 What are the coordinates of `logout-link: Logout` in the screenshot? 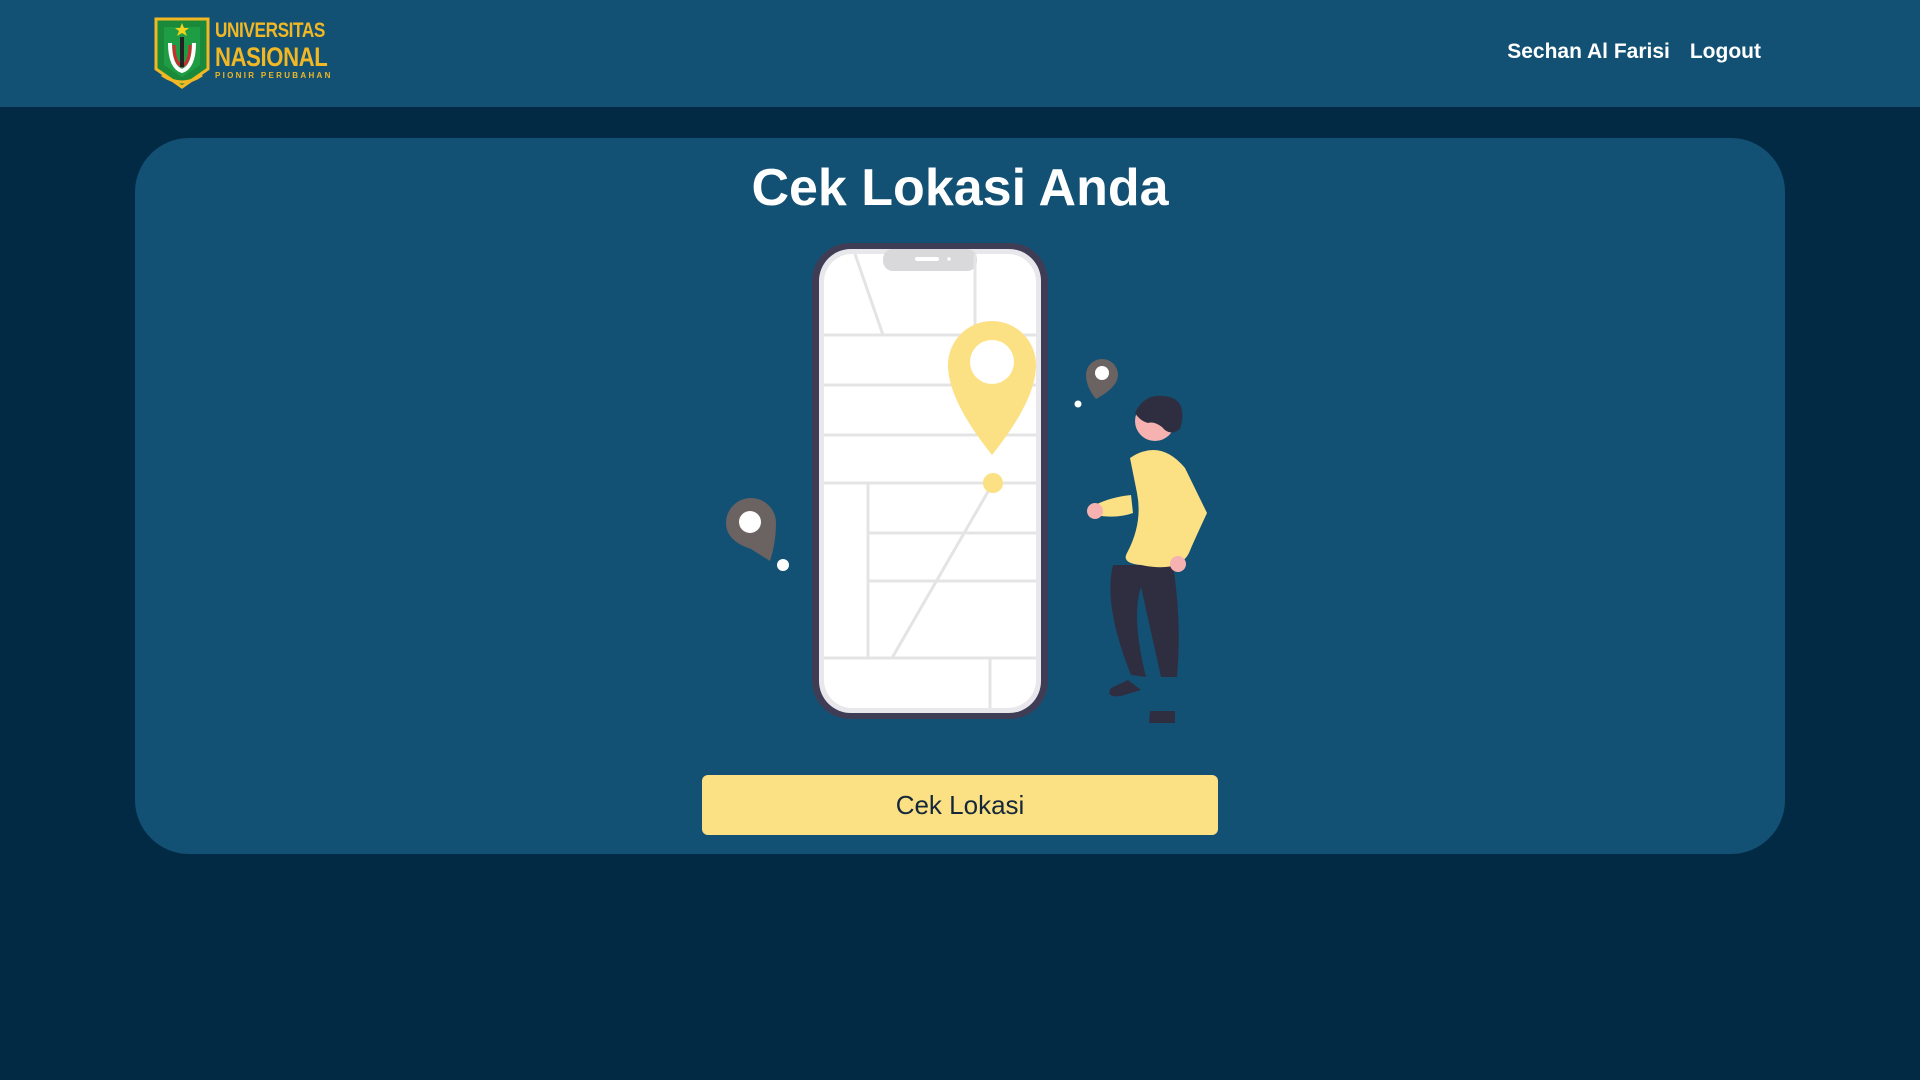 It's located at (1725, 52).